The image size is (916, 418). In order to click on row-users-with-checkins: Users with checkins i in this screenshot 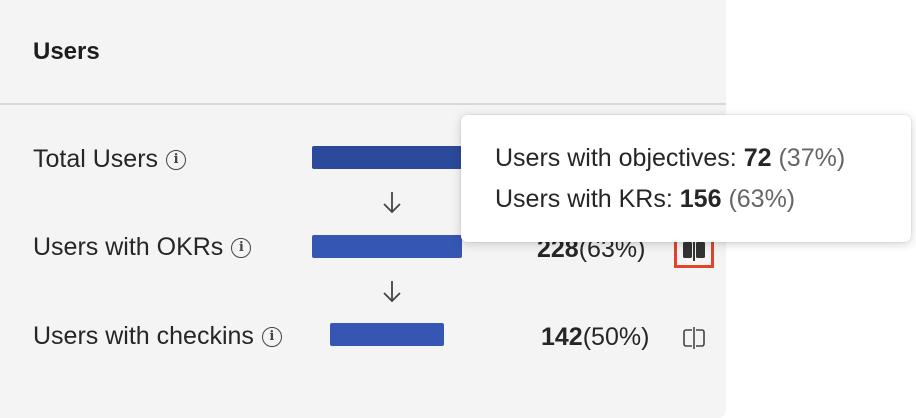, I will do `click(157, 336)`.